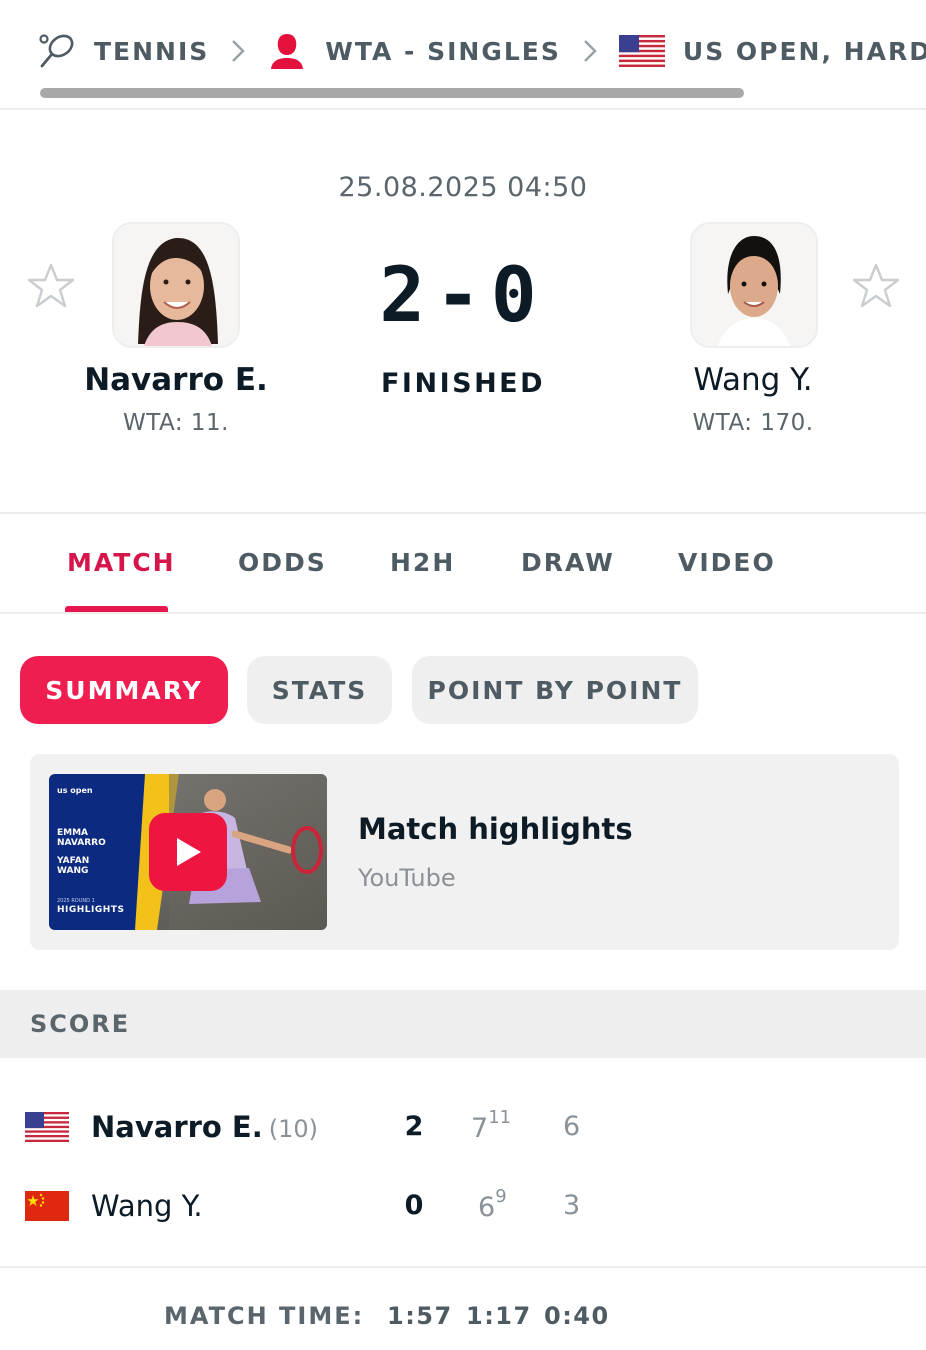  What do you see at coordinates (73, 866) in the screenshot?
I see `thumb-player2: YAFAN WANG` at bounding box center [73, 866].